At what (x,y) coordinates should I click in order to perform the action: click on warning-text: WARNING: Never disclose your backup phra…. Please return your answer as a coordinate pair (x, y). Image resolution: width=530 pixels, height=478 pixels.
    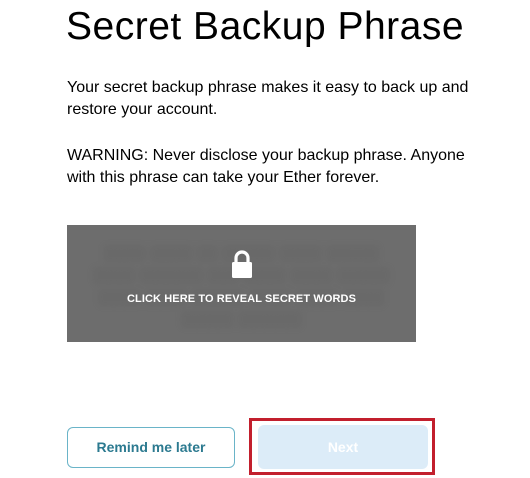
    Looking at the image, I should click on (266, 166).